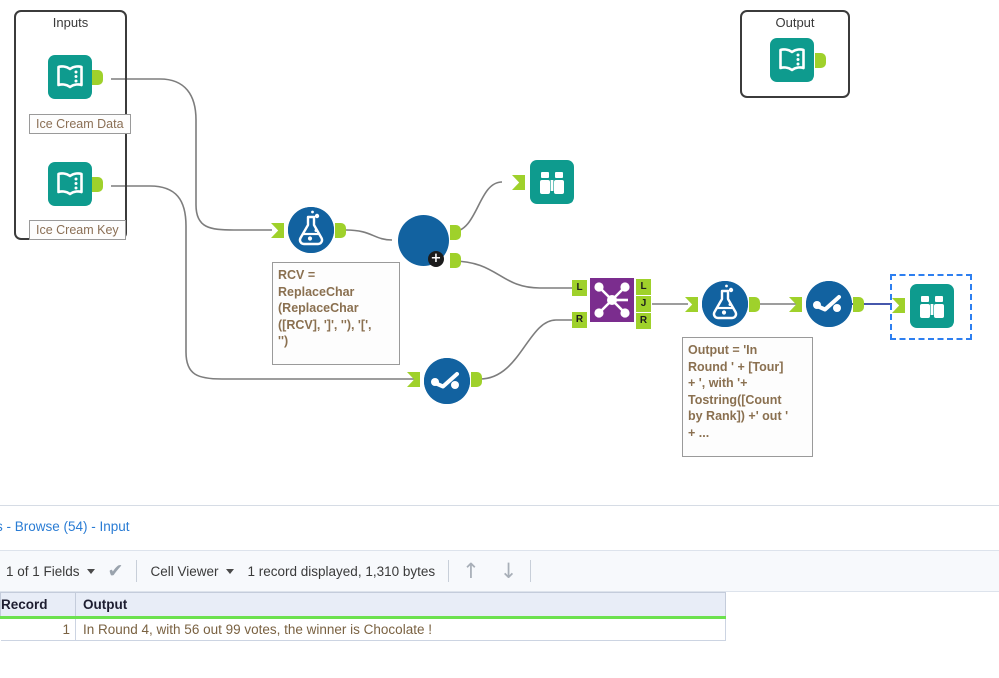 Image resolution: width=999 pixels, height=678 pixels. I want to click on tool-input-ice-cream-data, so click(75, 77).